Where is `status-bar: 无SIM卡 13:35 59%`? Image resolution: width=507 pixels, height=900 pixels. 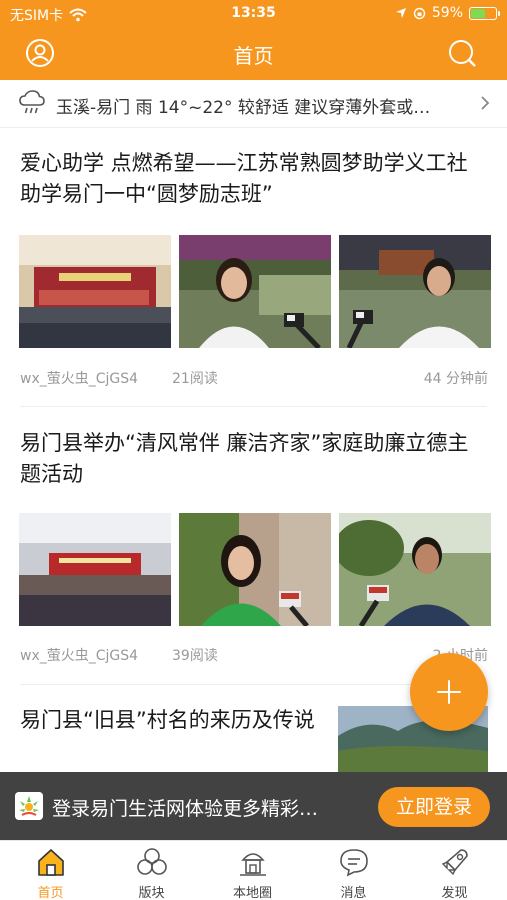
status-bar: 无SIM卡 13:35 59% is located at coordinates (253, 14).